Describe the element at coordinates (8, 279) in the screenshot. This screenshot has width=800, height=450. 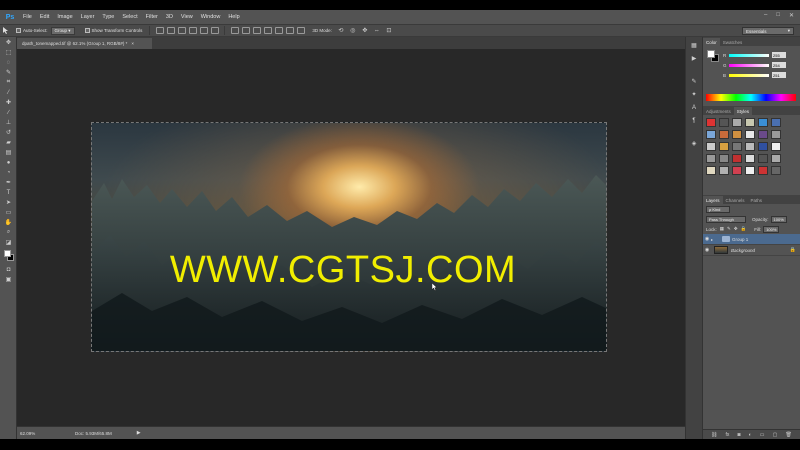
I see `screen-mode-icon: ▣` at that location.